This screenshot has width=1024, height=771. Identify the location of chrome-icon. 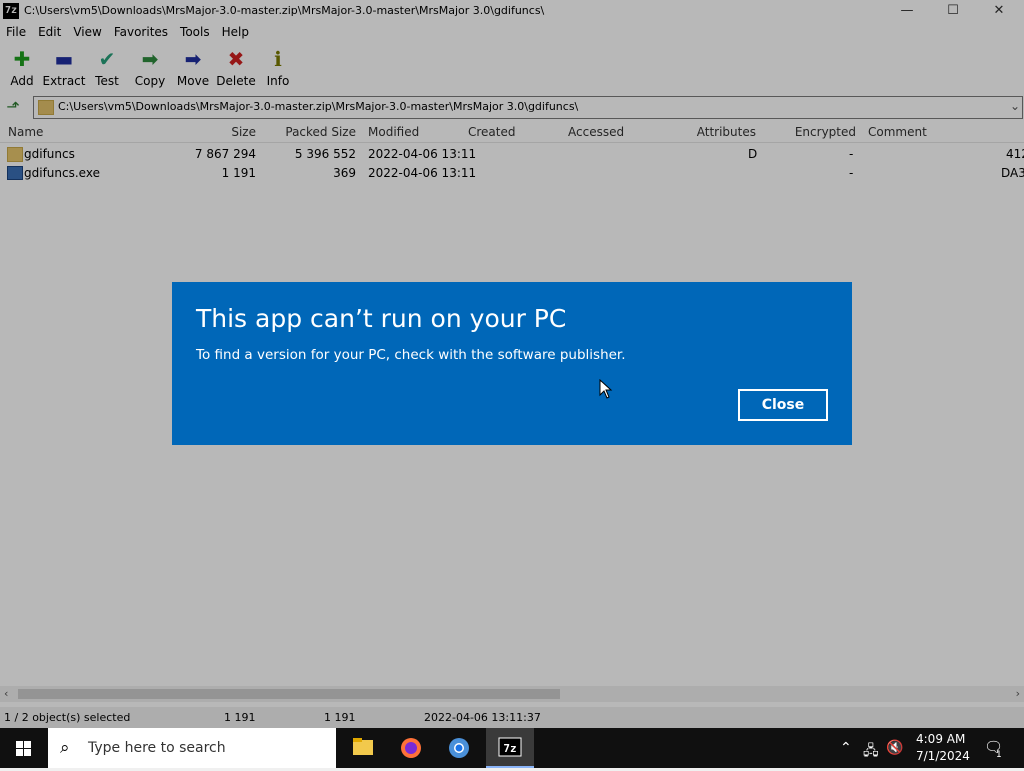
(459, 748).